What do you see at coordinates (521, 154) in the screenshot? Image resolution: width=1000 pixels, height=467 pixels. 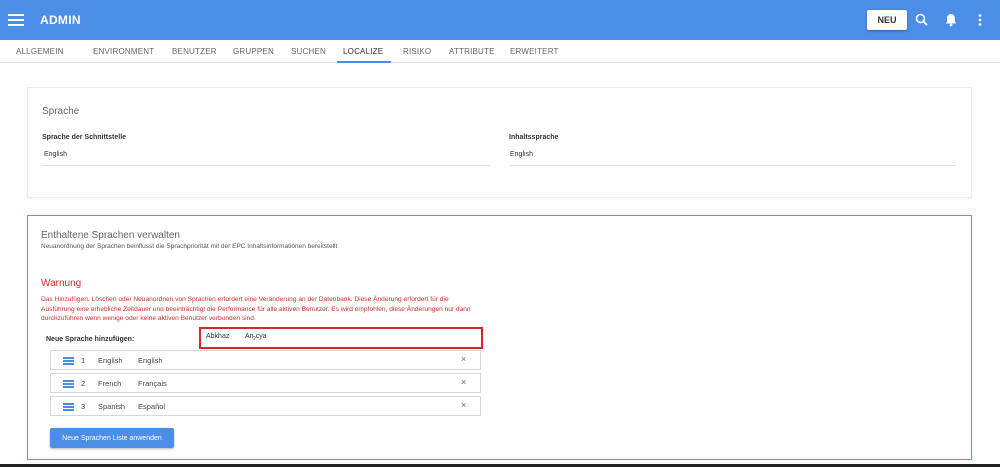 I see `content-language-select: English` at bounding box center [521, 154].